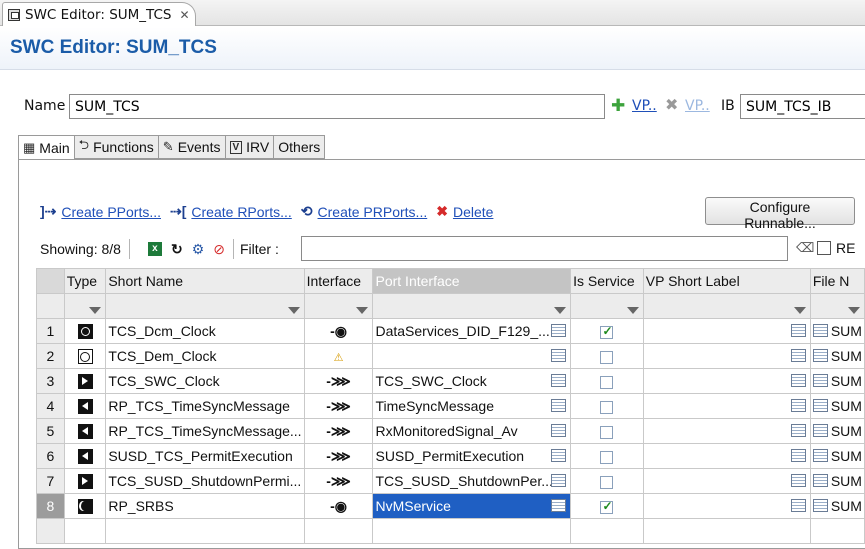  What do you see at coordinates (607, 306) in the screenshot?
I see `column-filter-is-service` at bounding box center [607, 306].